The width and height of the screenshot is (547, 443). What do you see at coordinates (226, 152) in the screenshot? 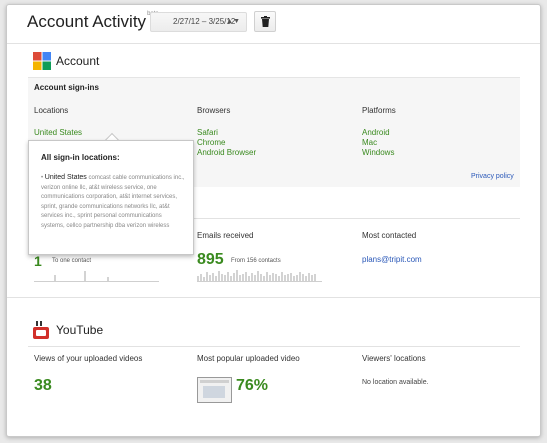
I see `browser-link-android-browser: Android Browser` at bounding box center [226, 152].